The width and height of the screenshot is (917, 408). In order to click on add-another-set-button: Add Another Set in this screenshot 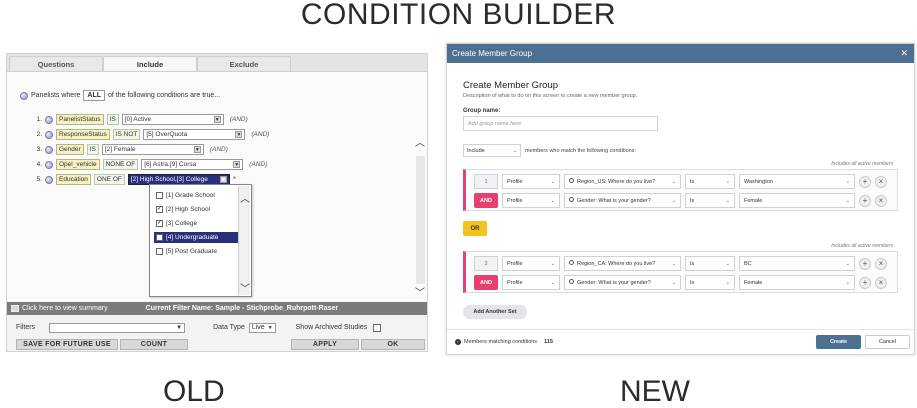, I will do `click(495, 312)`.